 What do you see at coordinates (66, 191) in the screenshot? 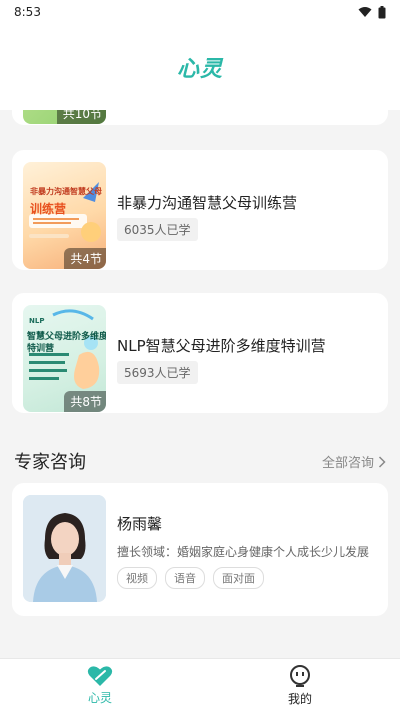
I see `cover-title: 非暴力沟通智慧父母` at bounding box center [66, 191].